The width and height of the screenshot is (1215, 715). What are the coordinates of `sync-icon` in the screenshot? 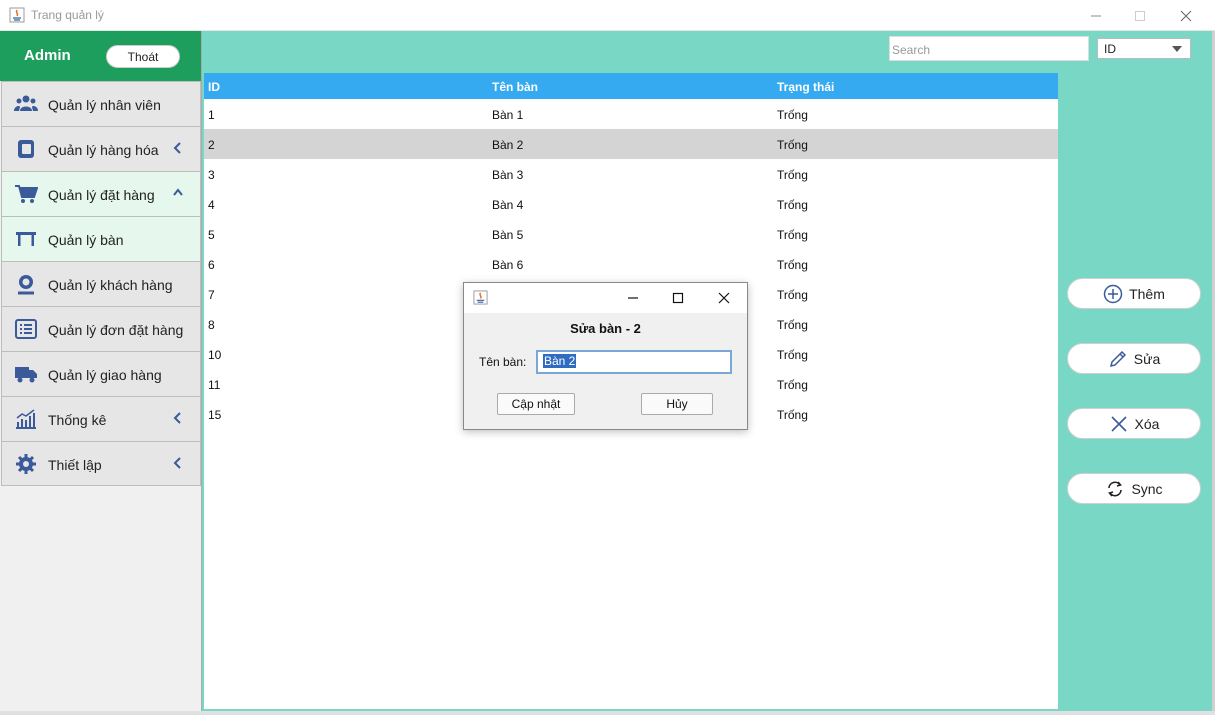 It's located at (1115, 488).